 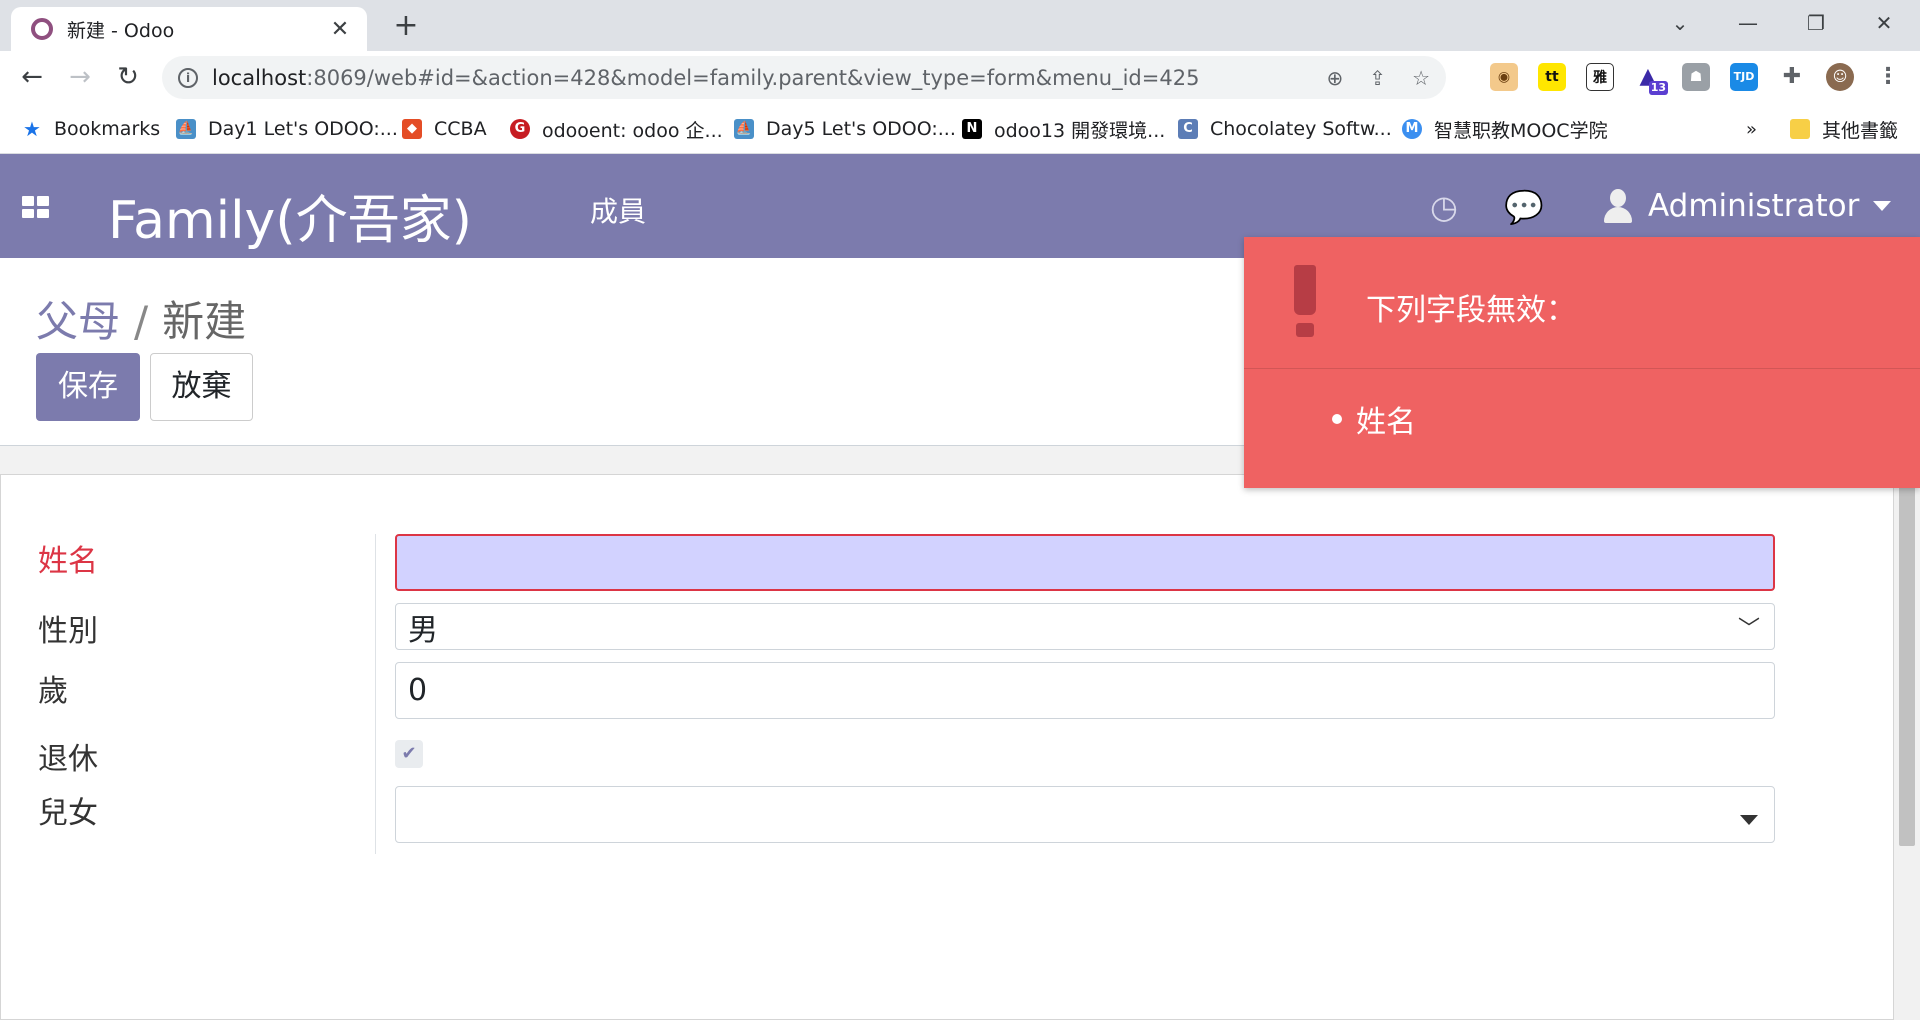 What do you see at coordinates (1188, 129) in the screenshot?
I see `chocolatey-icon: C` at bounding box center [1188, 129].